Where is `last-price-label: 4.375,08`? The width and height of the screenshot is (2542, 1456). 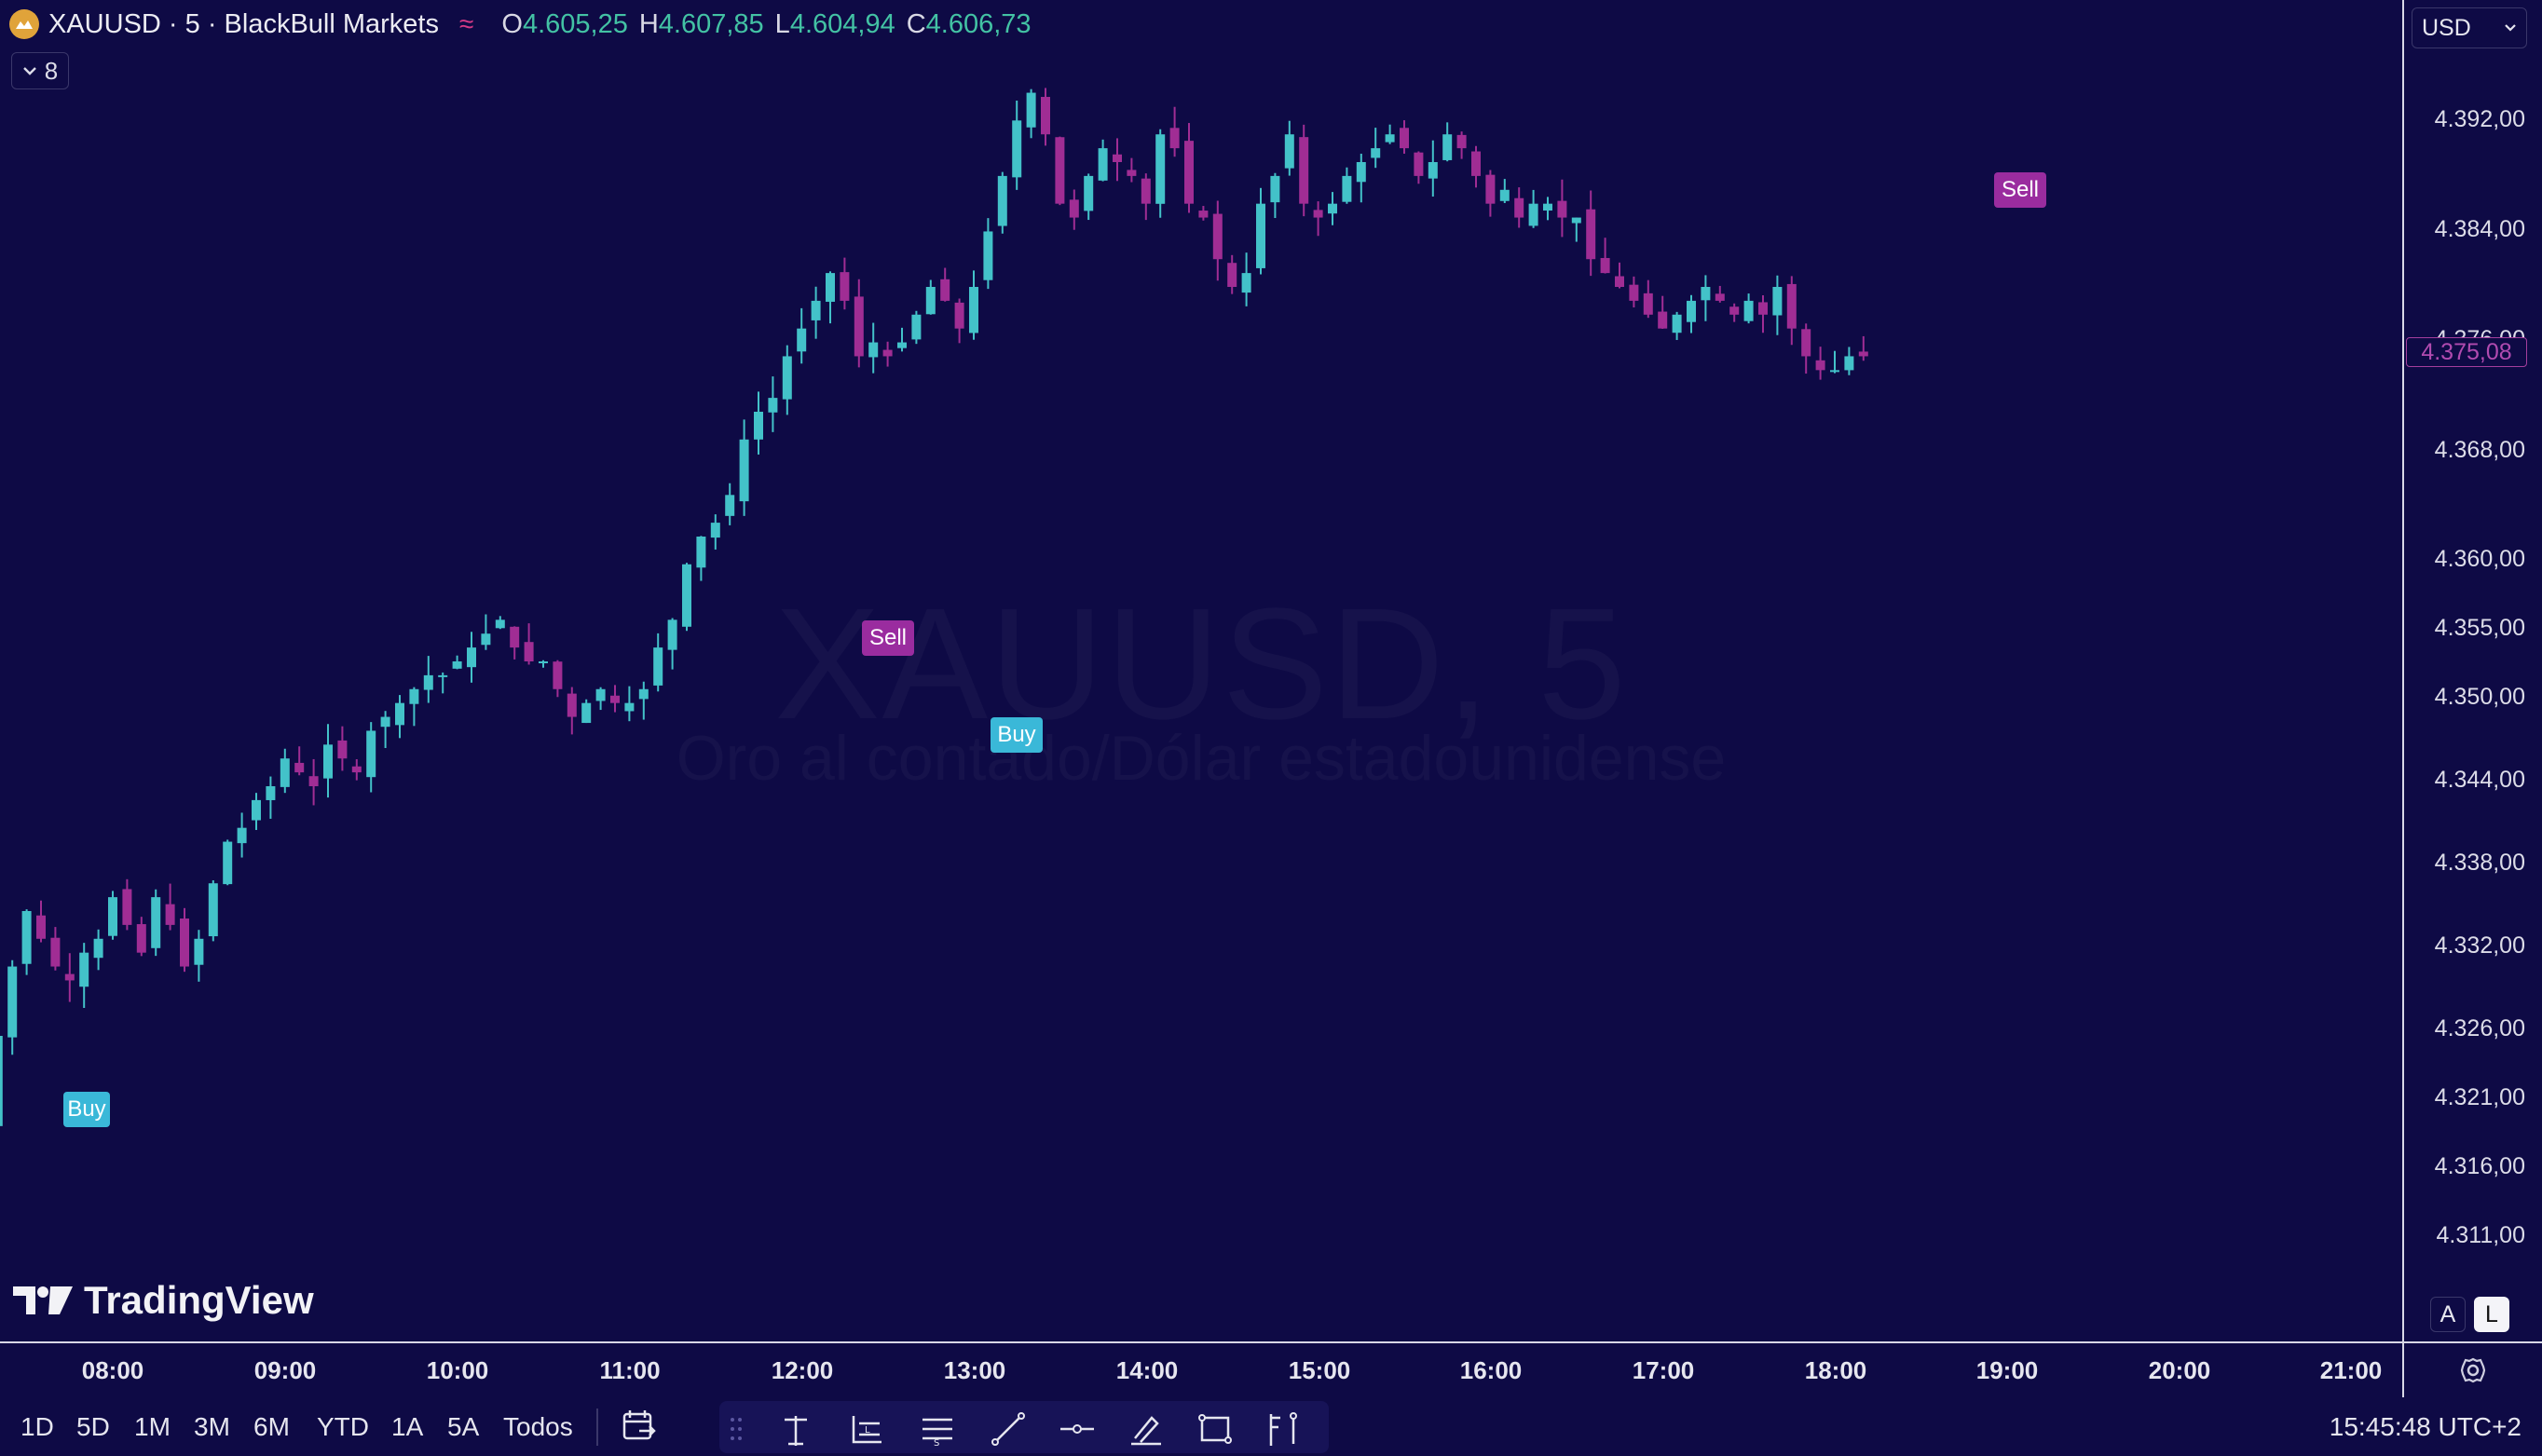 last-price-label: 4.375,08 is located at coordinates (2466, 352).